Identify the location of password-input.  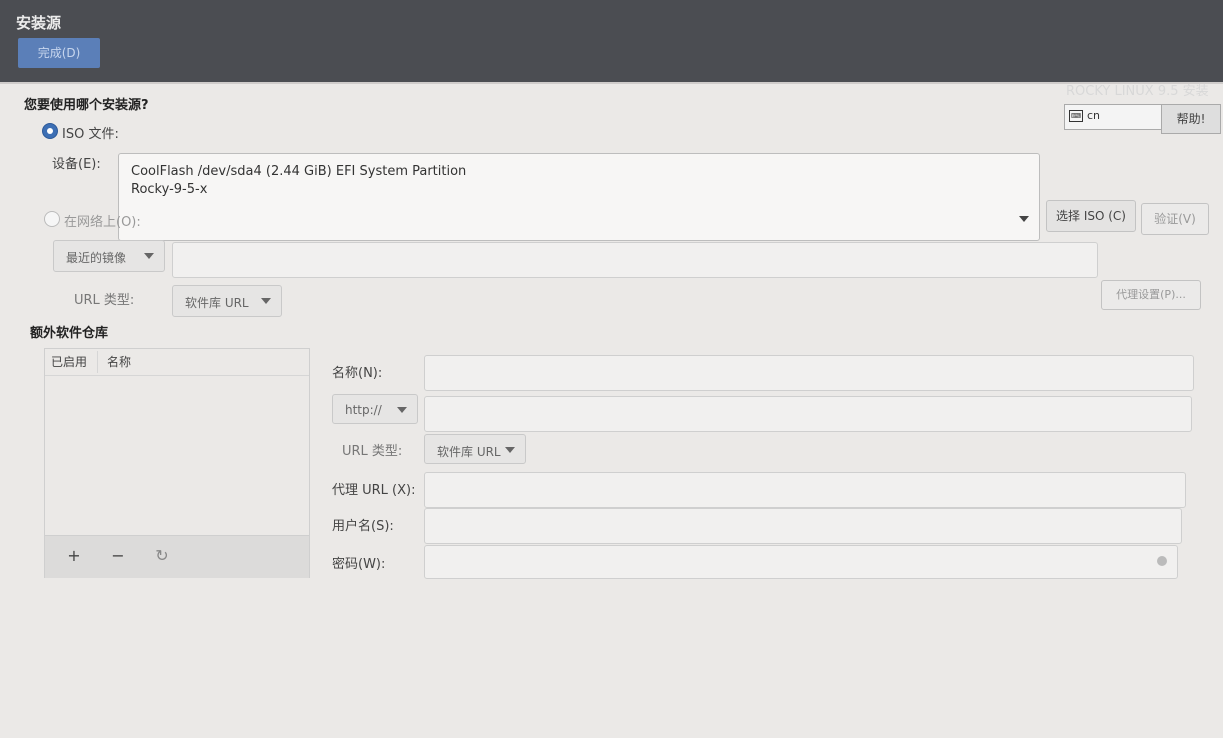
(801, 562).